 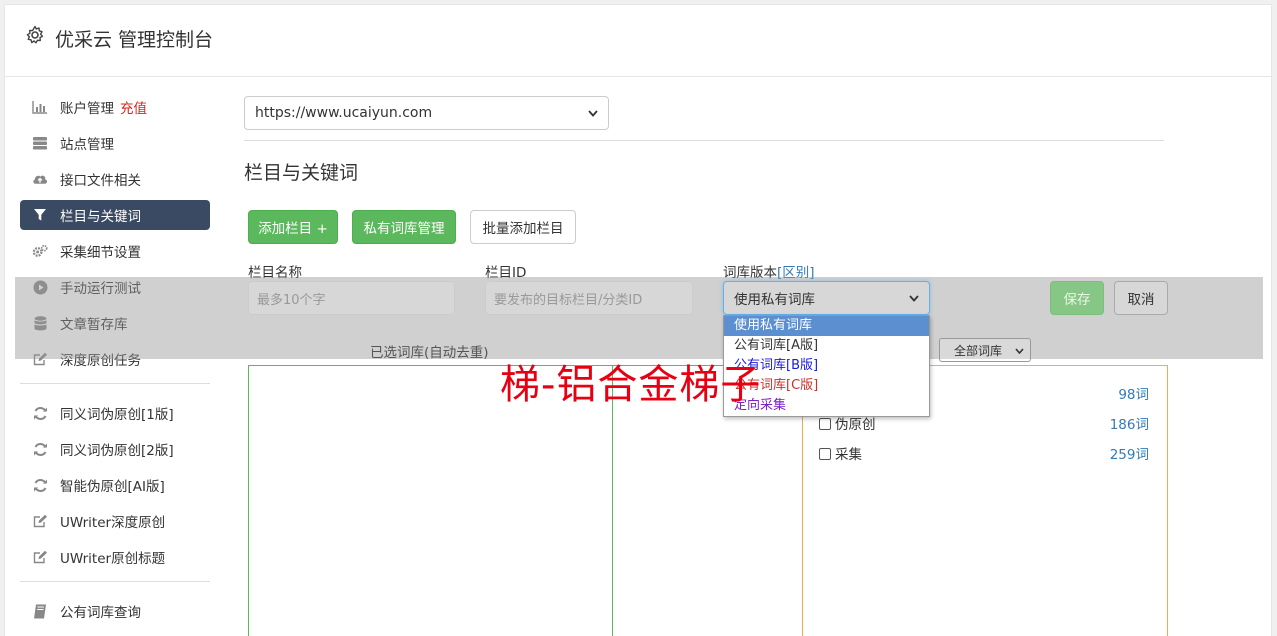 What do you see at coordinates (40, 215) in the screenshot?
I see `filter-icon` at bounding box center [40, 215].